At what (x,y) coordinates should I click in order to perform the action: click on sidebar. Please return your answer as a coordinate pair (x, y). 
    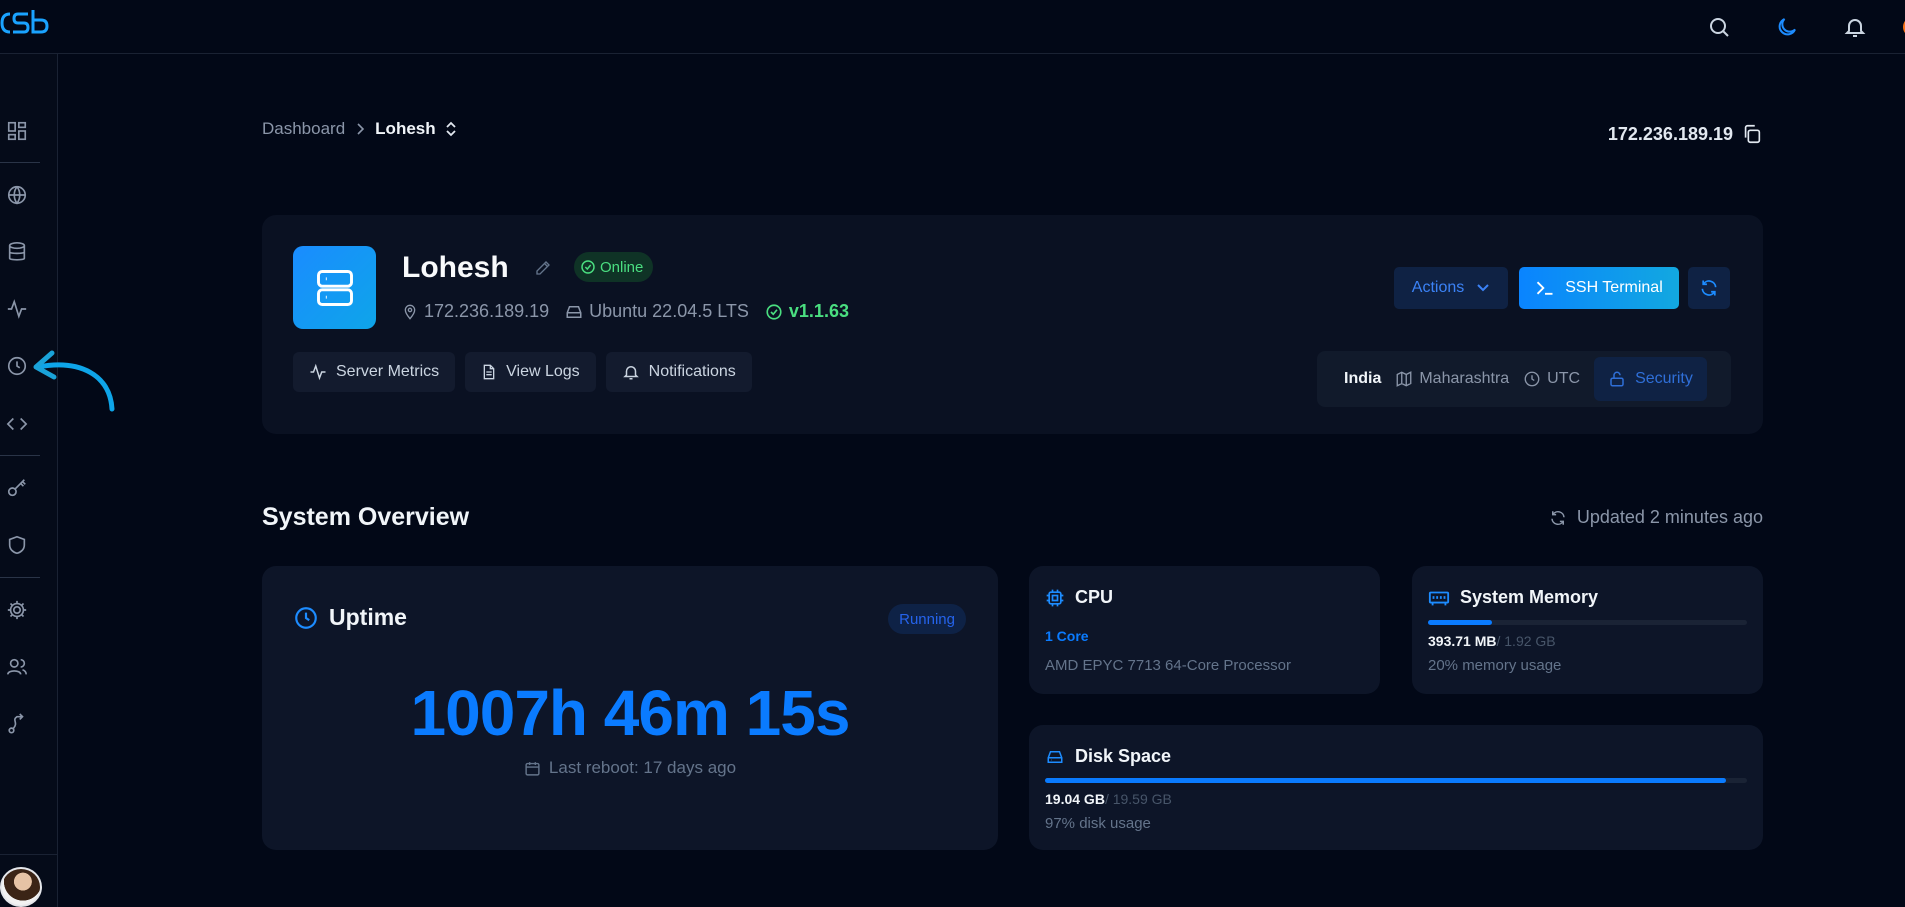
    Looking at the image, I should click on (29, 480).